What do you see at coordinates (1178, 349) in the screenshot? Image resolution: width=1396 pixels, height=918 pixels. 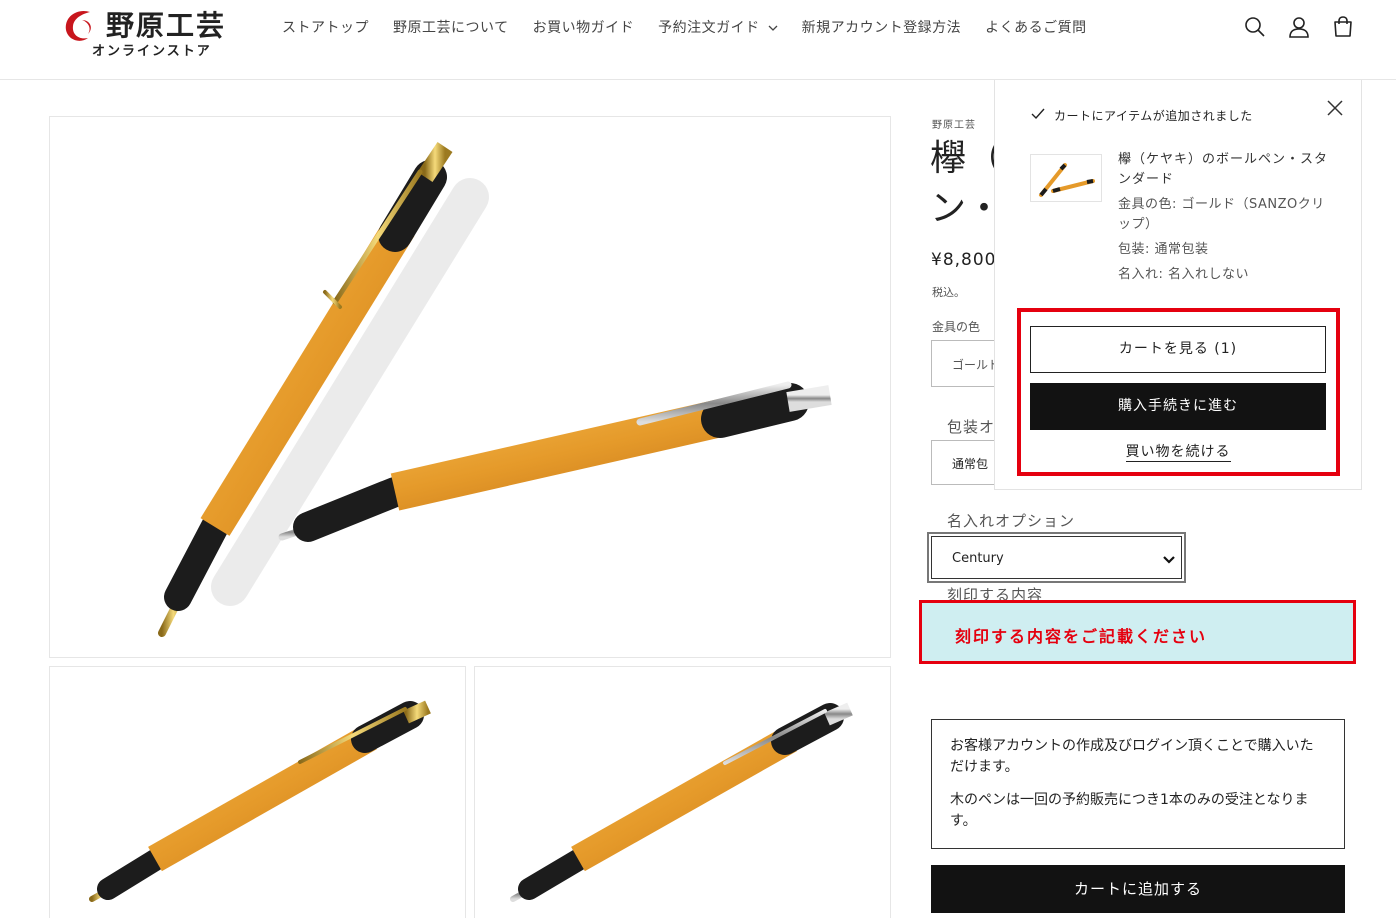 I see `view-cart-button: カートを見る (1)` at bounding box center [1178, 349].